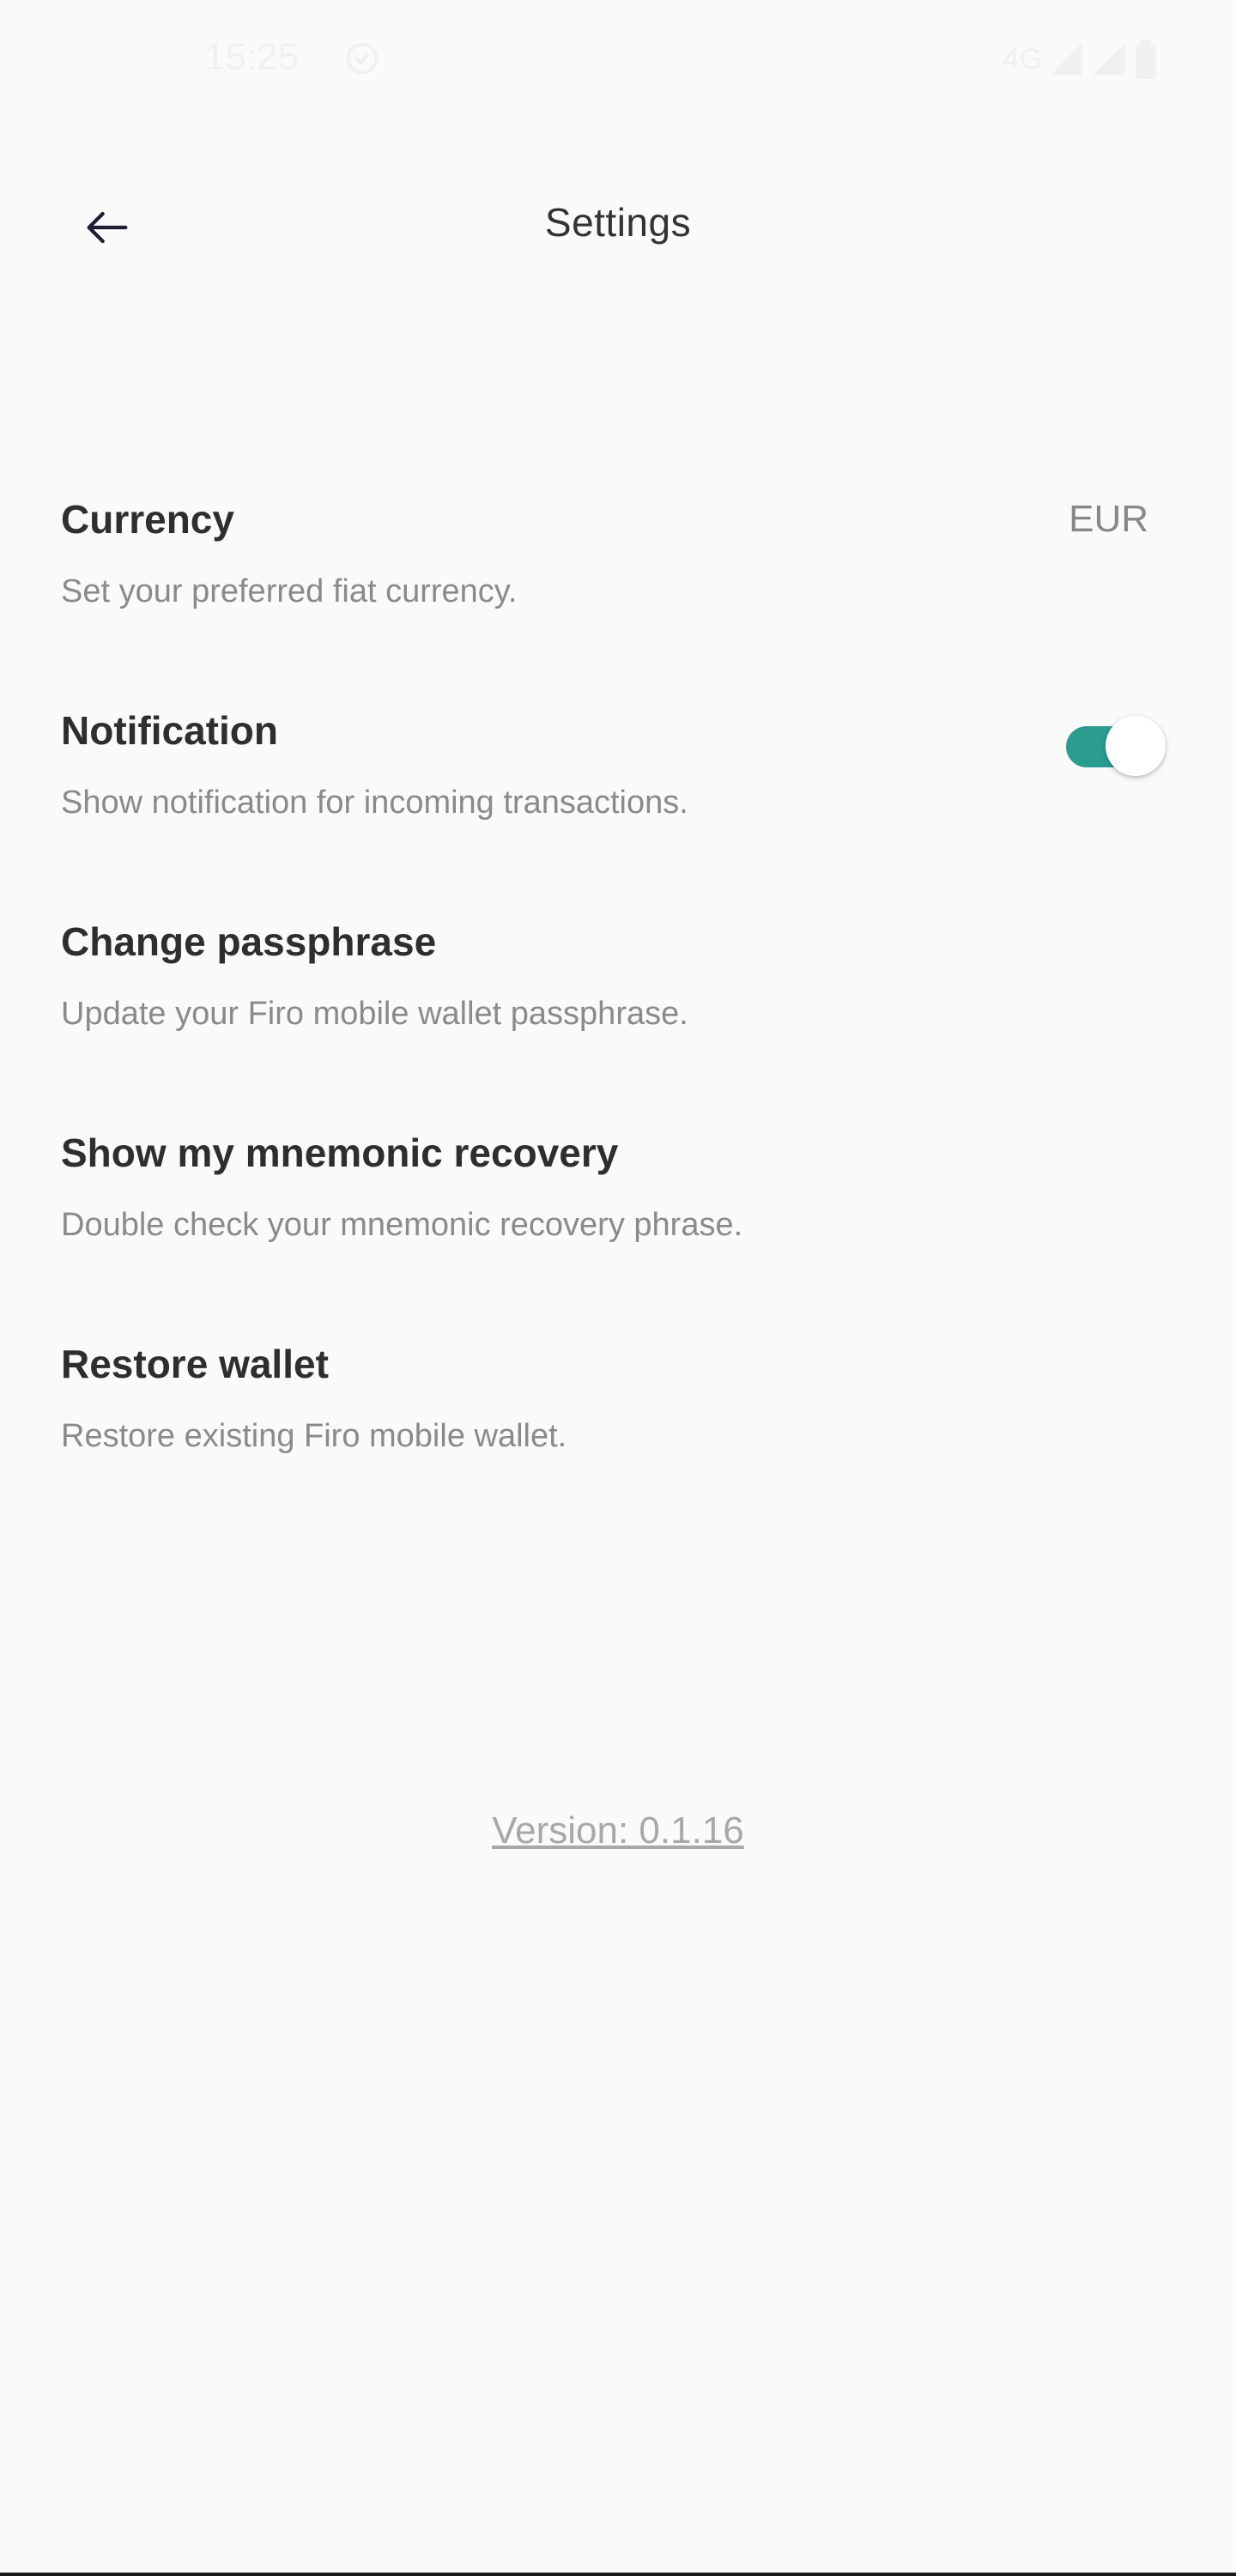  I want to click on setting-title: Show my mnemonic recovery, so click(340, 1152).